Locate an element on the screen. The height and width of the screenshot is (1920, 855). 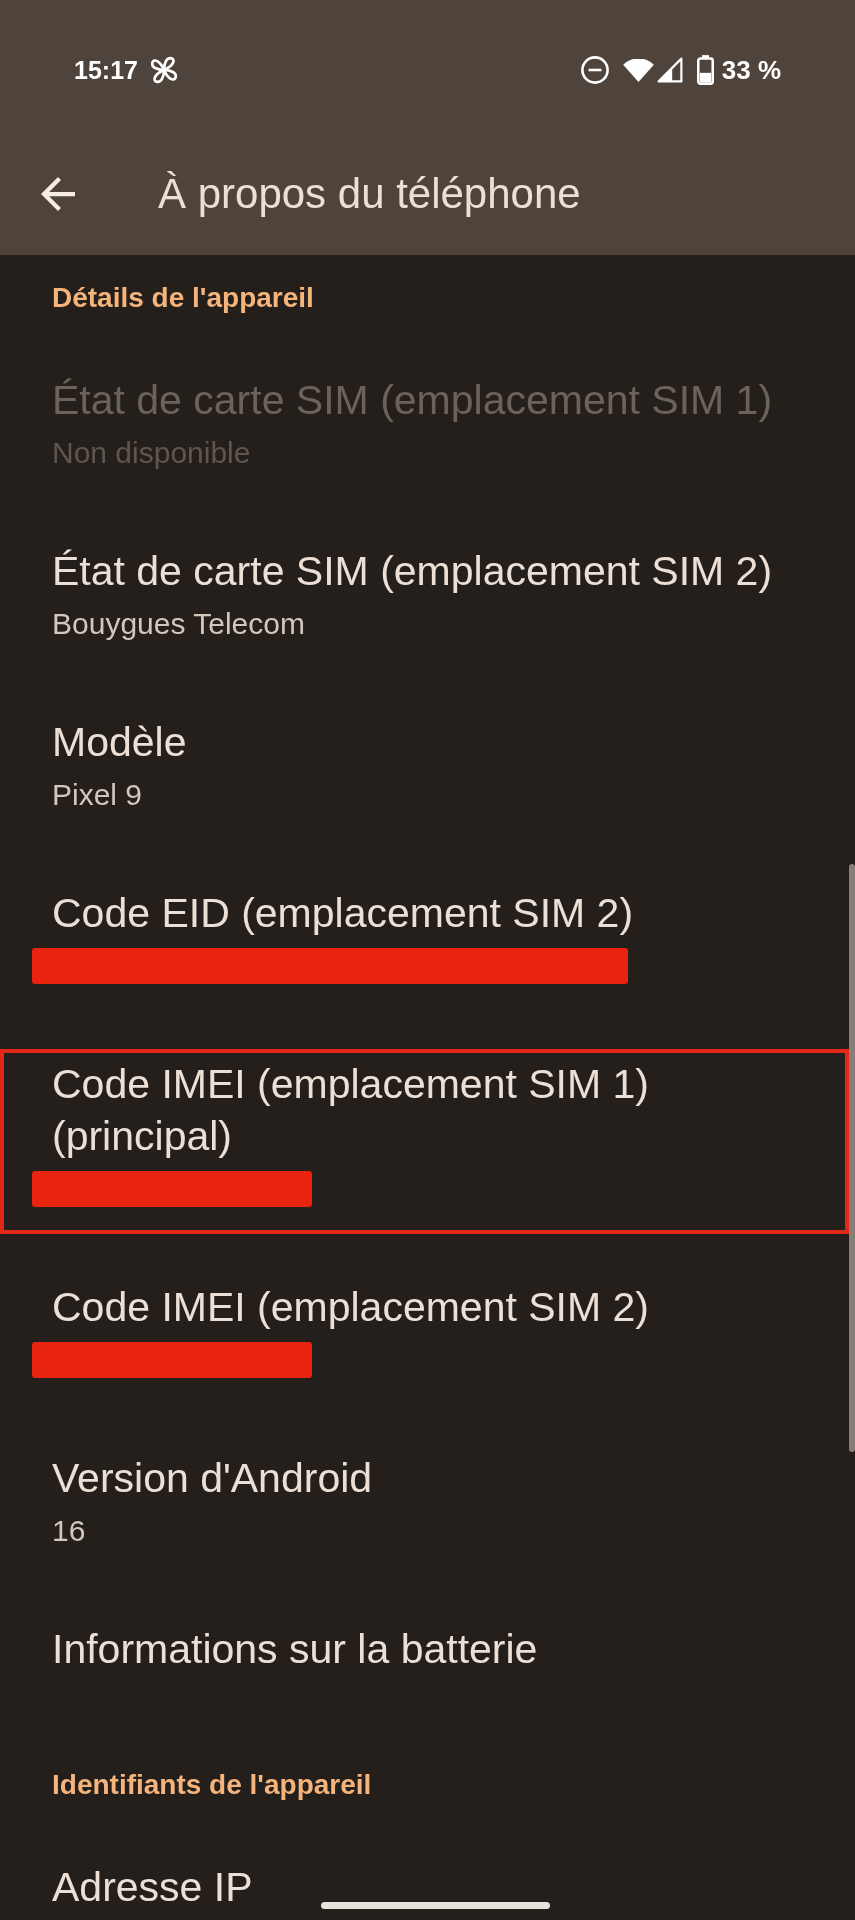
pinwheel-icon is located at coordinates (163, 70).